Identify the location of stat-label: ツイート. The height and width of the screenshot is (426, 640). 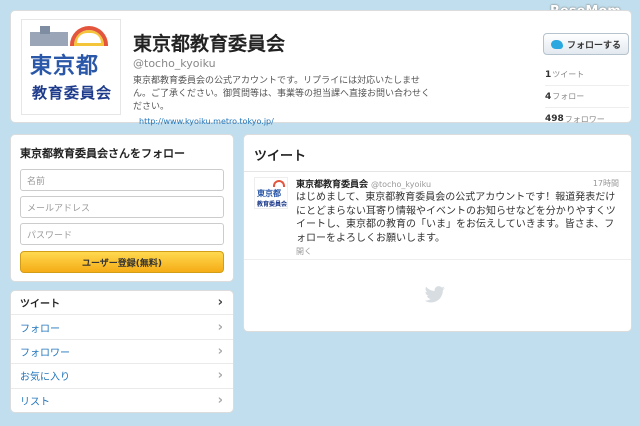
(568, 74).